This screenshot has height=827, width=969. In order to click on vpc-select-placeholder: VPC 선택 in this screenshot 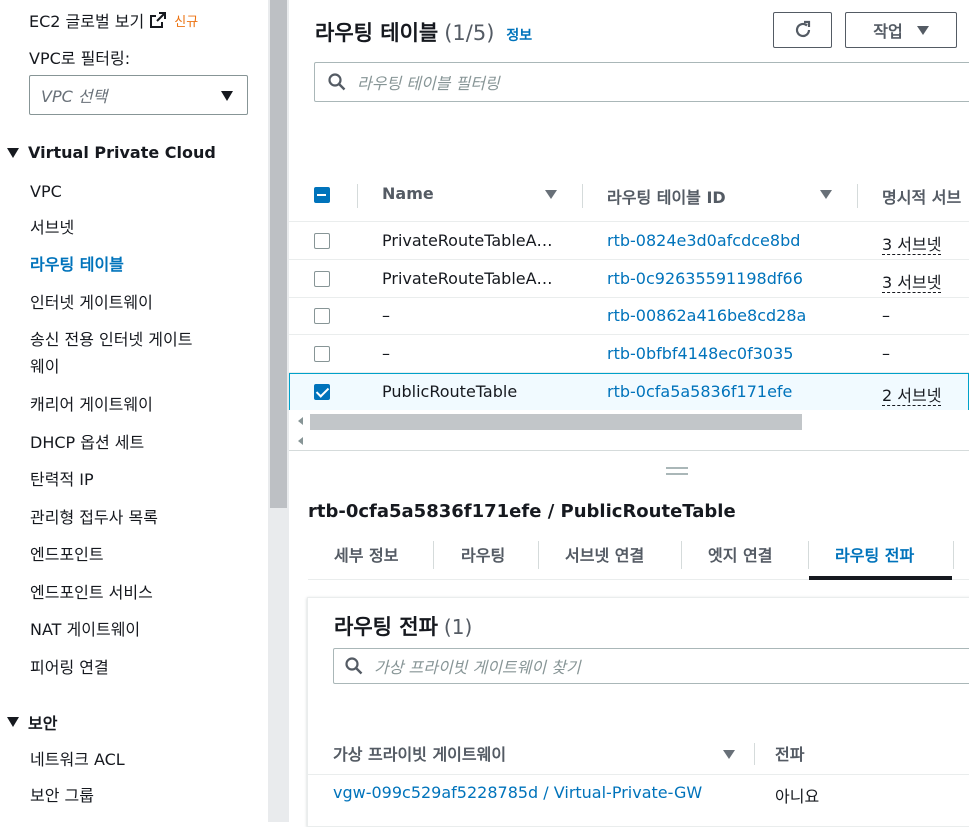, I will do `click(74, 96)`.